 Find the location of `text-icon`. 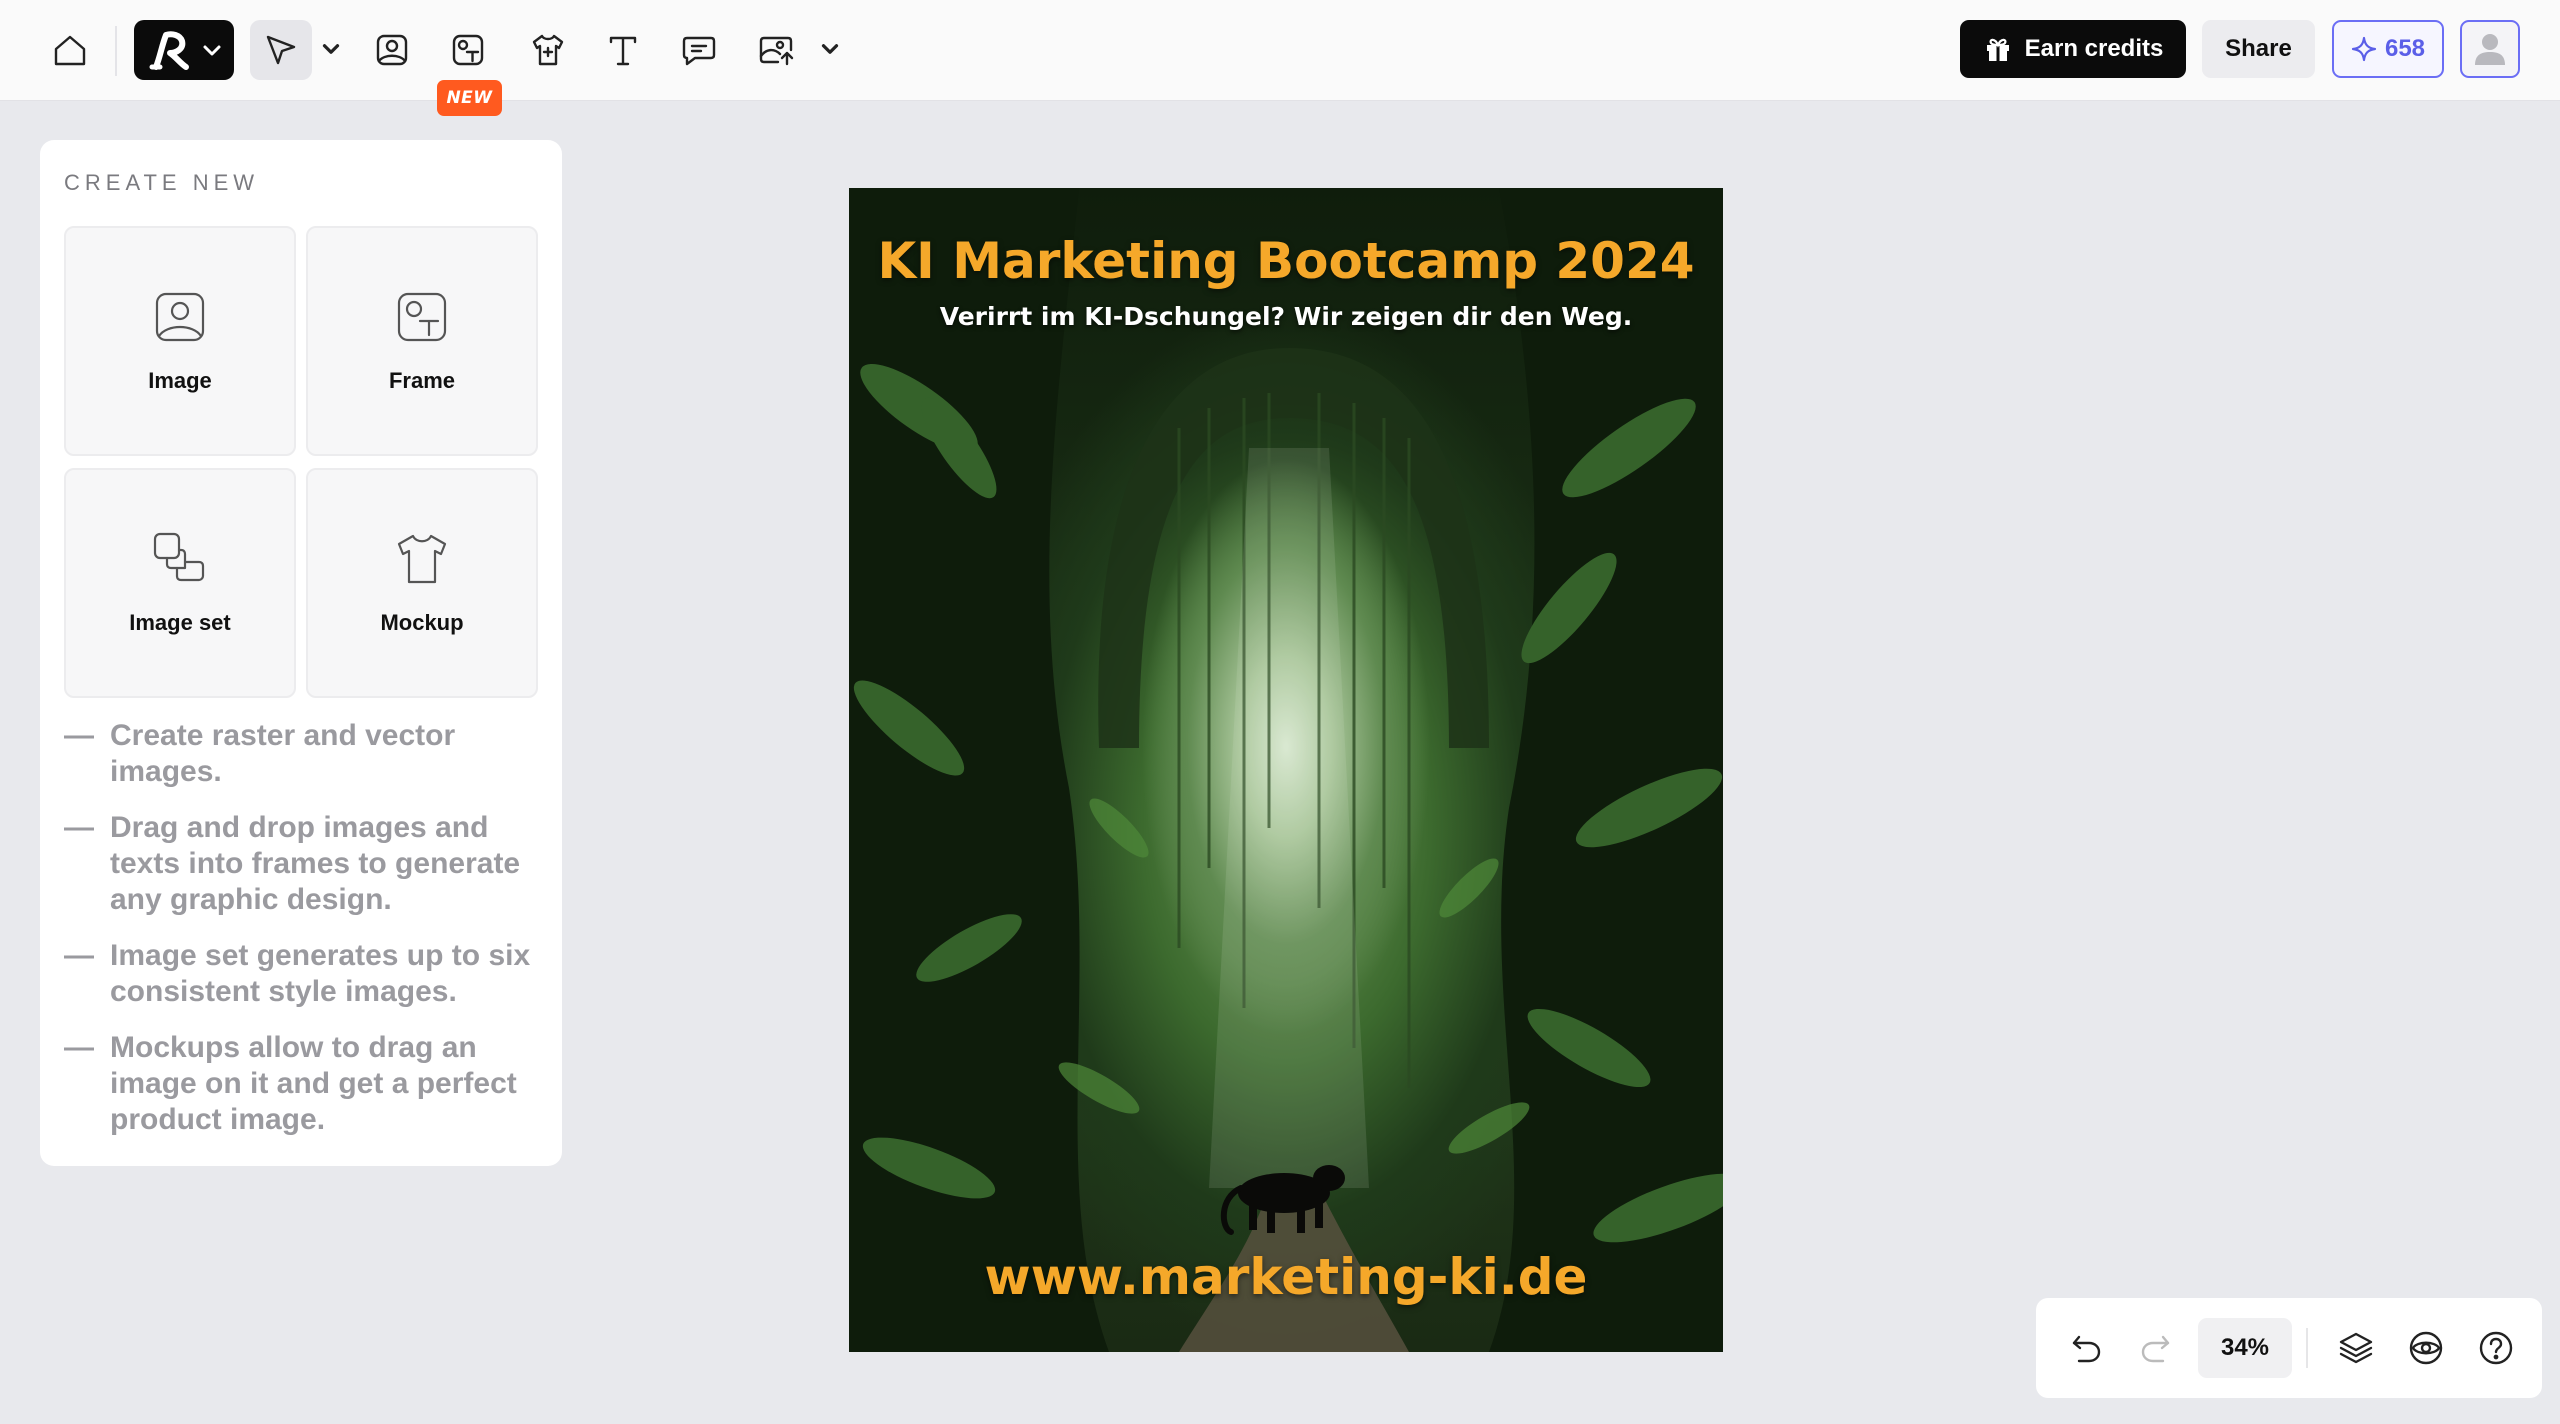

text-icon is located at coordinates (623, 51).